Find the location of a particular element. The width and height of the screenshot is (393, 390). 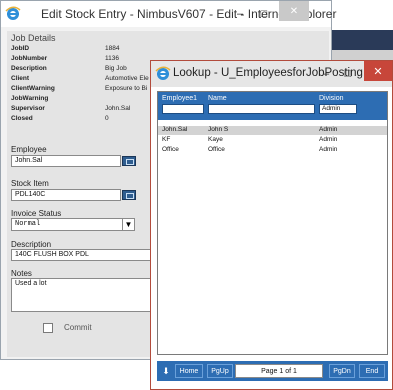

stock-lookup-icon is located at coordinates (129, 195).